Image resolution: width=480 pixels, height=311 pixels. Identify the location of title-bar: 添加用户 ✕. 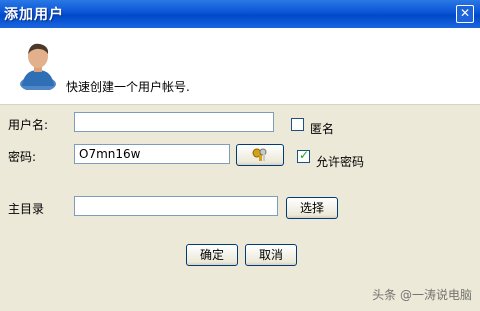
(240, 14).